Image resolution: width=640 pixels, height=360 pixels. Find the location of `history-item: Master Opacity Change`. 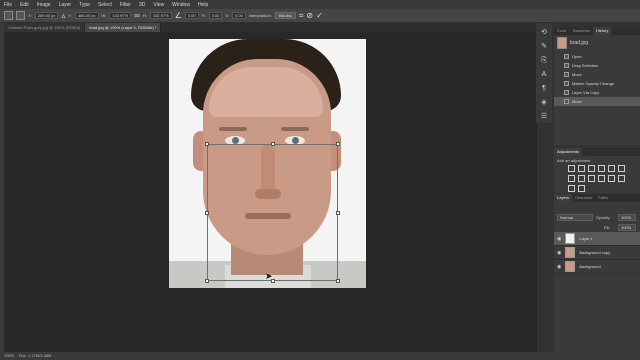

history-item: Master Opacity Change is located at coordinates (597, 83).